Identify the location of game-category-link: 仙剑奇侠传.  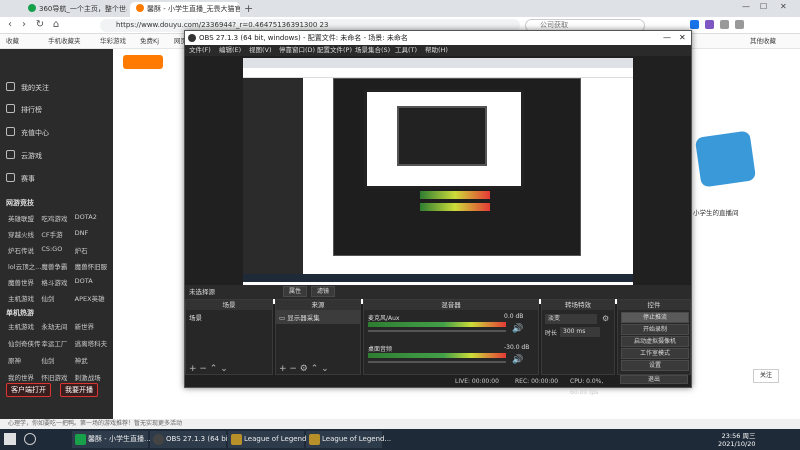
(24, 343).